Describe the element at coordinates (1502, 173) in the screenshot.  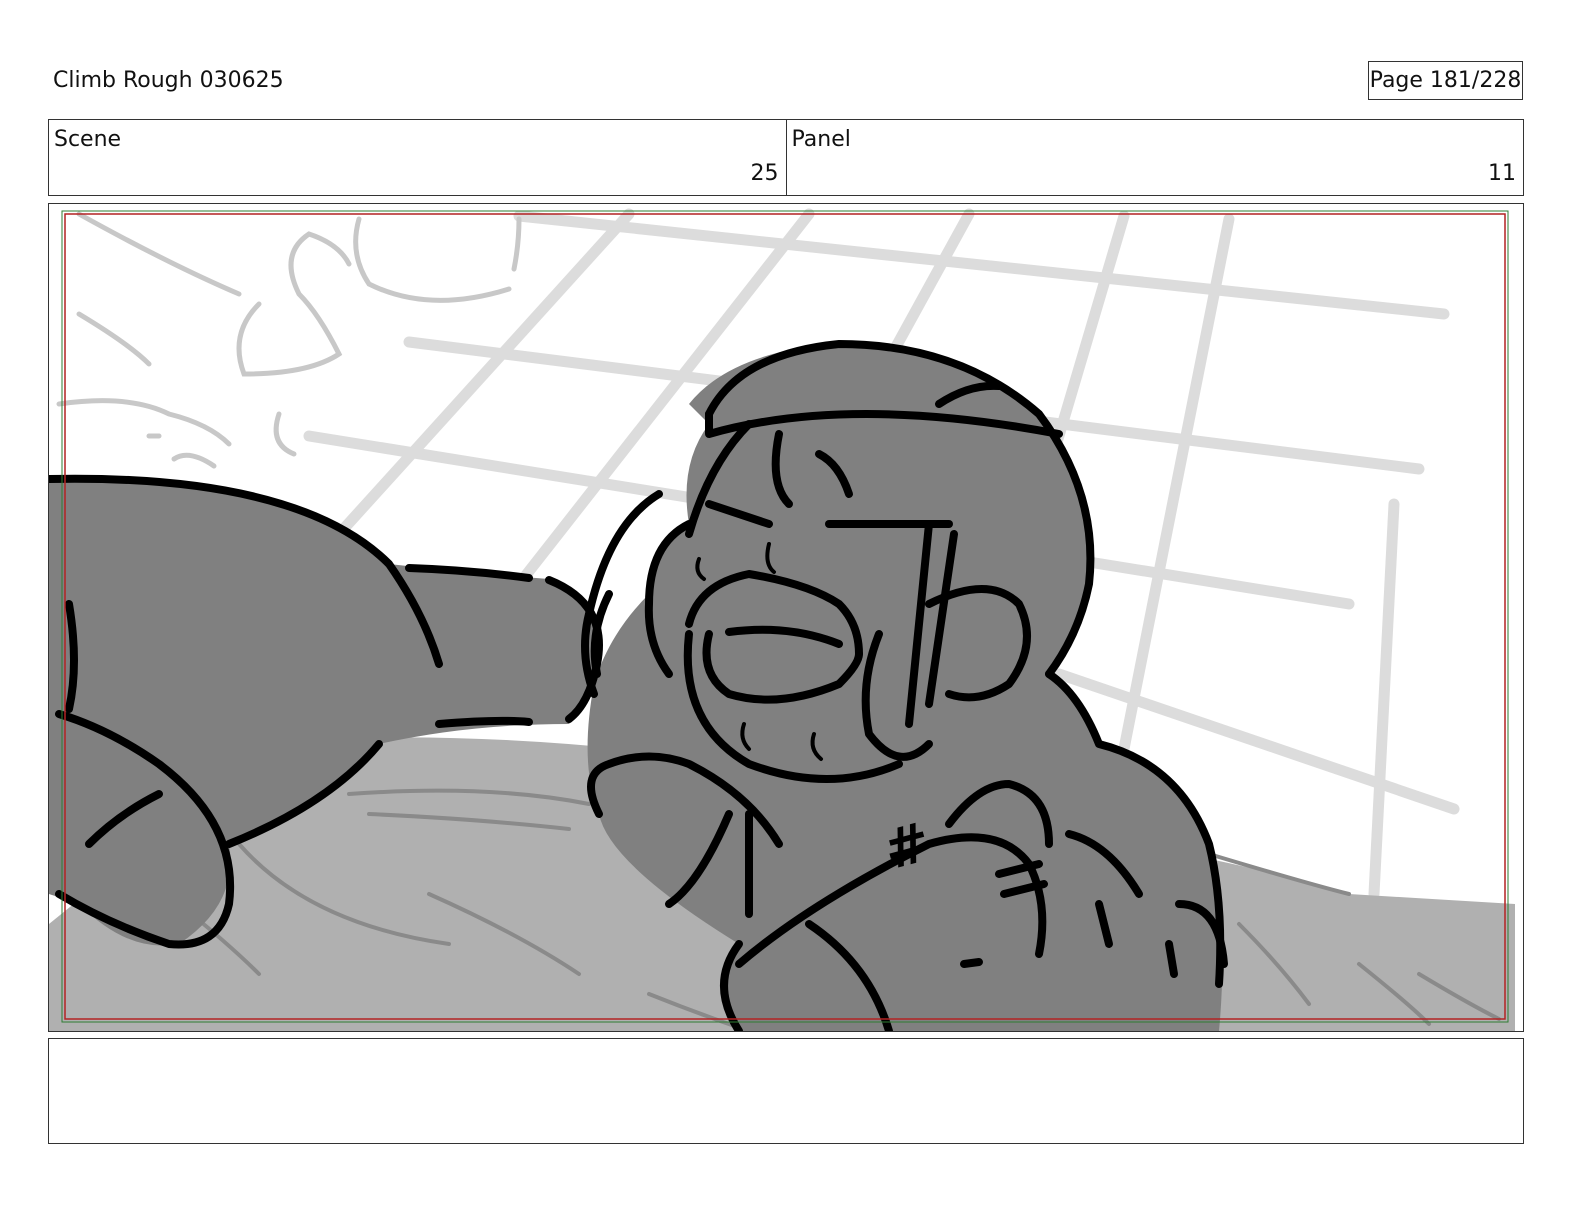
I see `panel-number: 11` at that location.